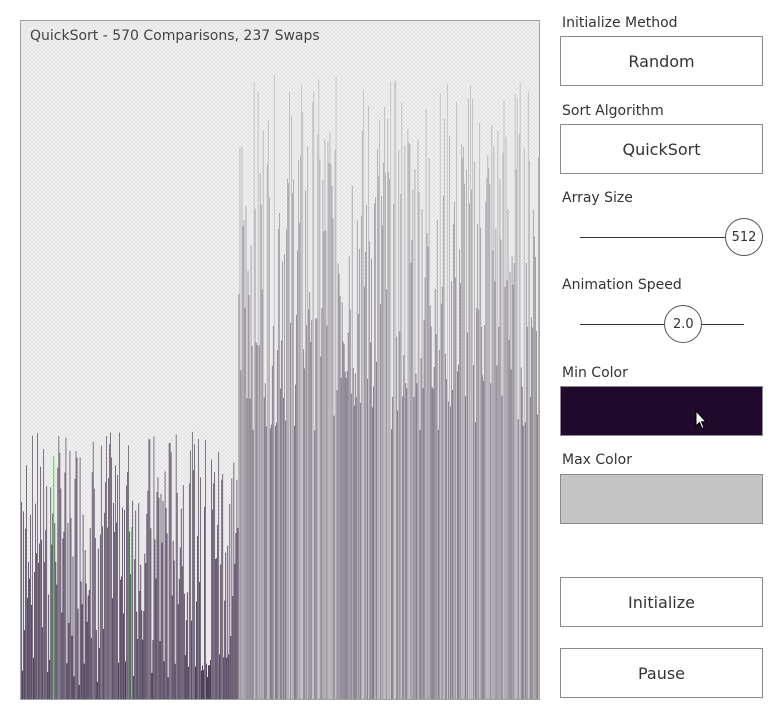 The width and height of the screenshot is (784, 720). I want to click on max-color-swatch, so click(661, 499).